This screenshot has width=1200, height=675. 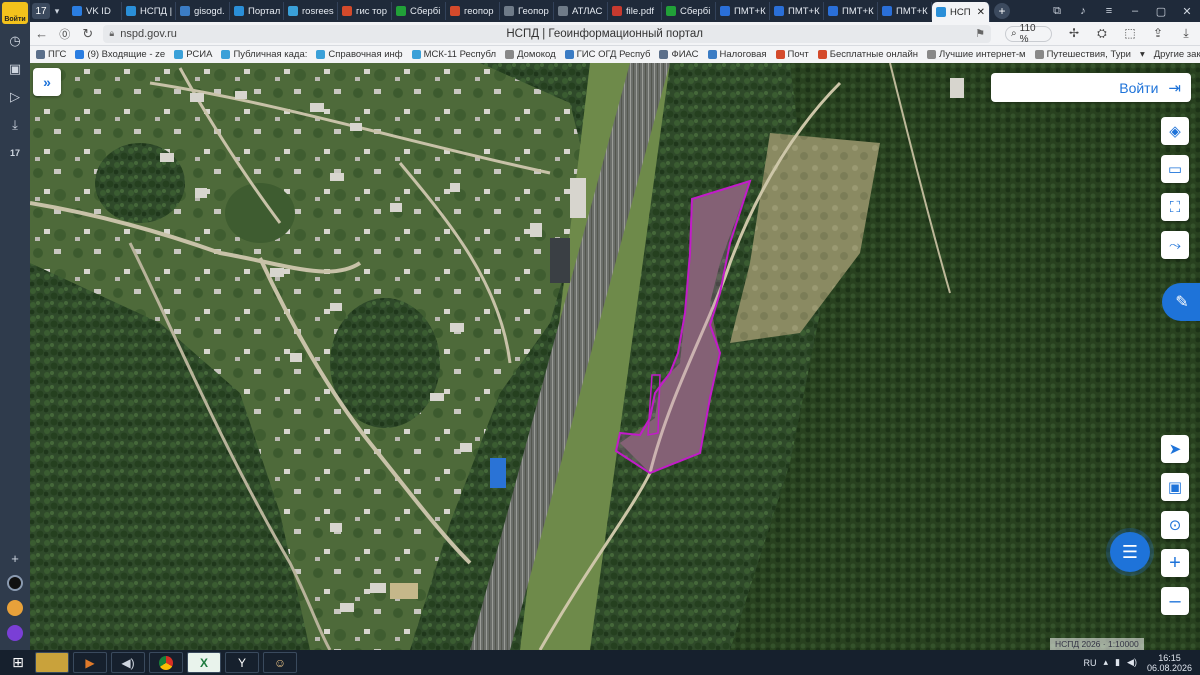 I want to click on add-panel-icon: +, so click(x=15, y=558).